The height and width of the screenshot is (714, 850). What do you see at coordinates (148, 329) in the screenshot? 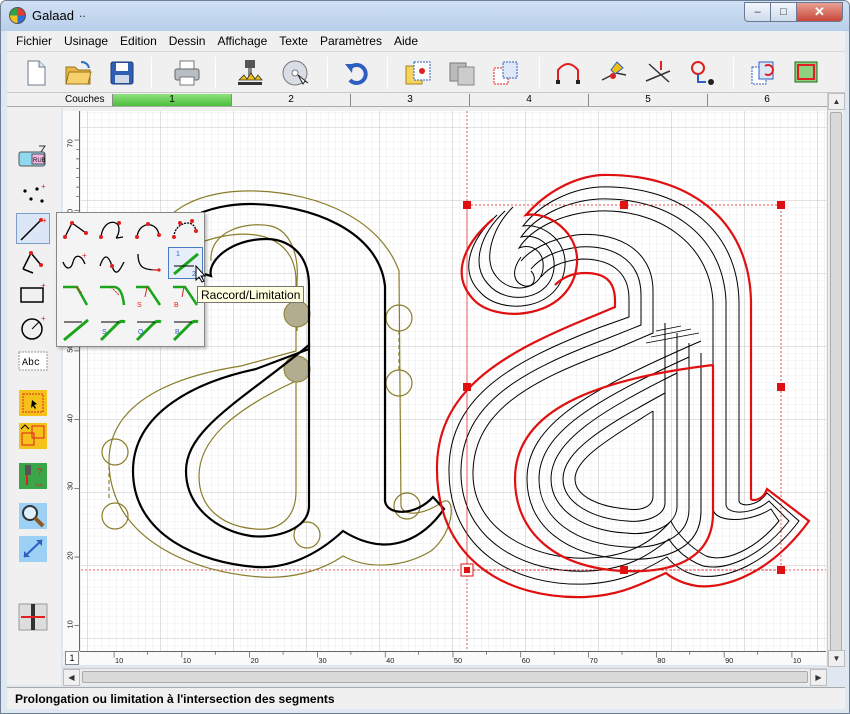
I see `q-join-icon: Q` at bounding box center [148, 329].